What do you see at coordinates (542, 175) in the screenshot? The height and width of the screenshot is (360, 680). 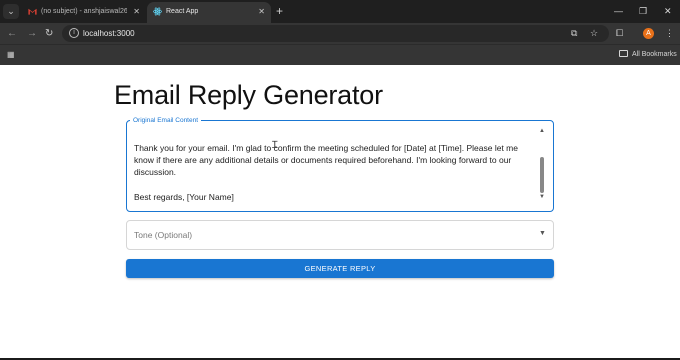 I see `scrollbar-thumb` at bounding box center [542, 175].